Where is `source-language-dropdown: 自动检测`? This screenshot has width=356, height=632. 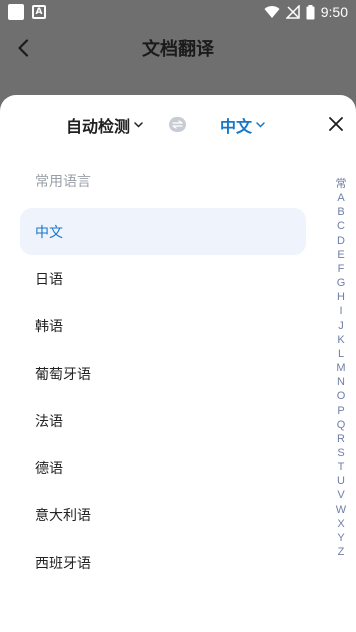 source-language-dropdown: 自动检测 is located at coordinates (104, 125).